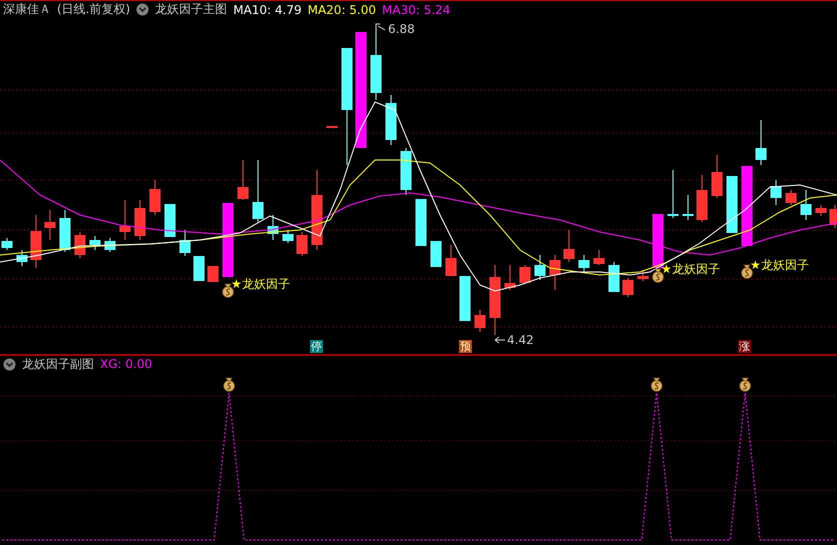 The width and height of the screenshot is (837, 545). Describe the element at coordinates (416, 9) in the screenshot. I see `moving-average-reading: MA30: 5.24` at that location.